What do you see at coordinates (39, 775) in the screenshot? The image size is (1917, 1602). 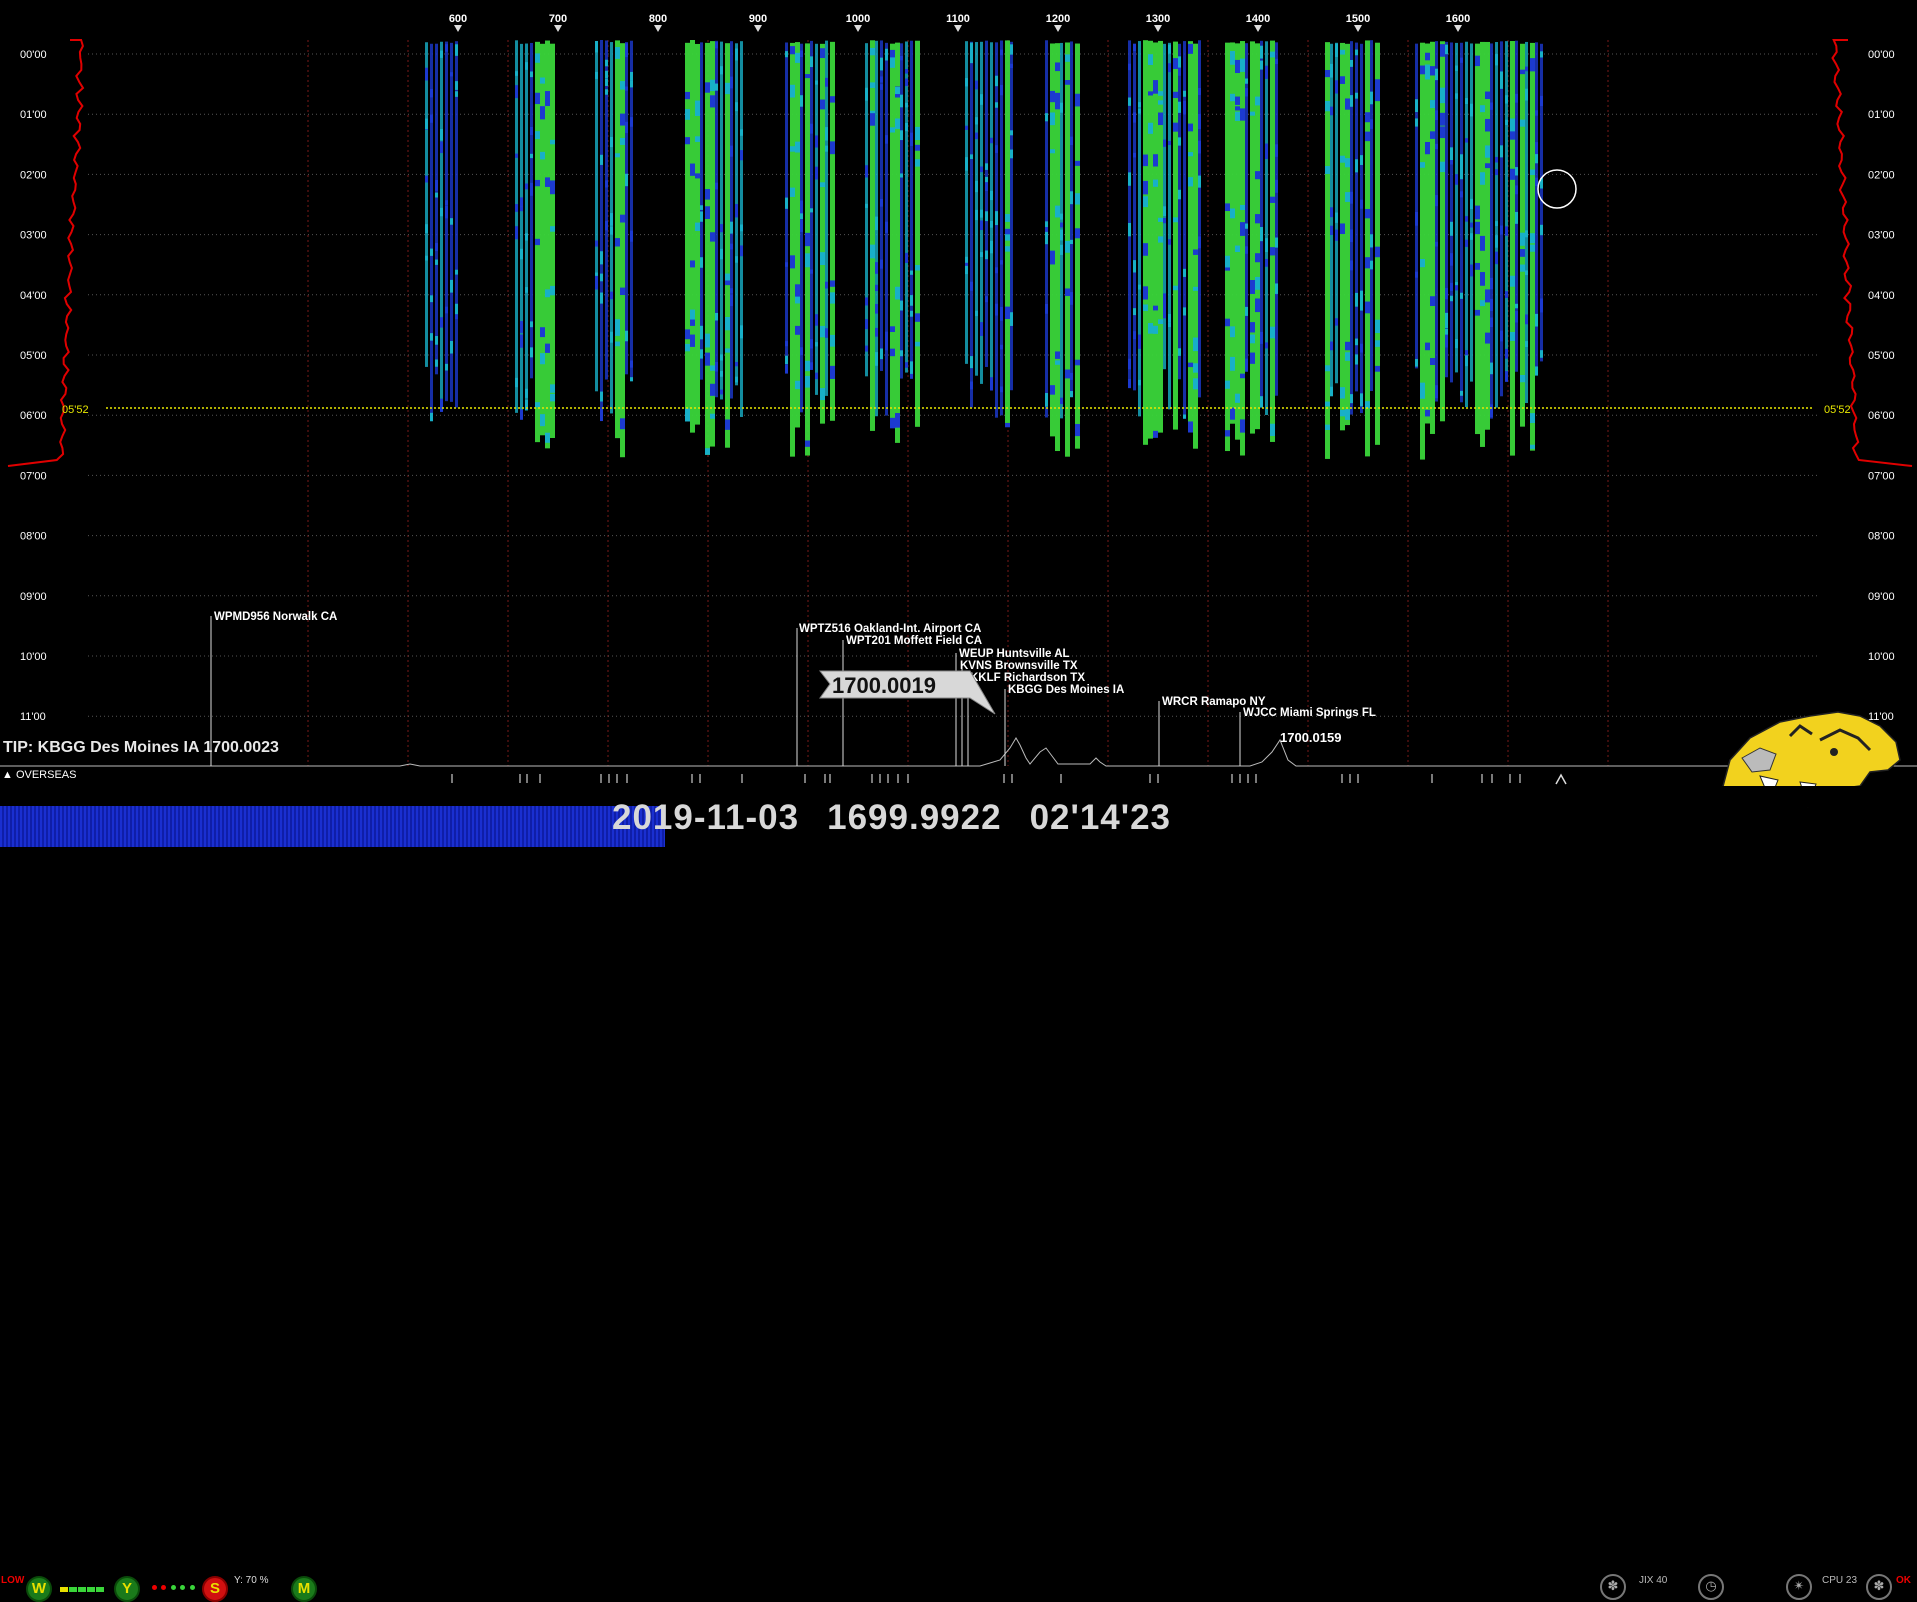 I see `overseas-toggle: ▲ OVERSEAS` at bounding box center [39, 775].